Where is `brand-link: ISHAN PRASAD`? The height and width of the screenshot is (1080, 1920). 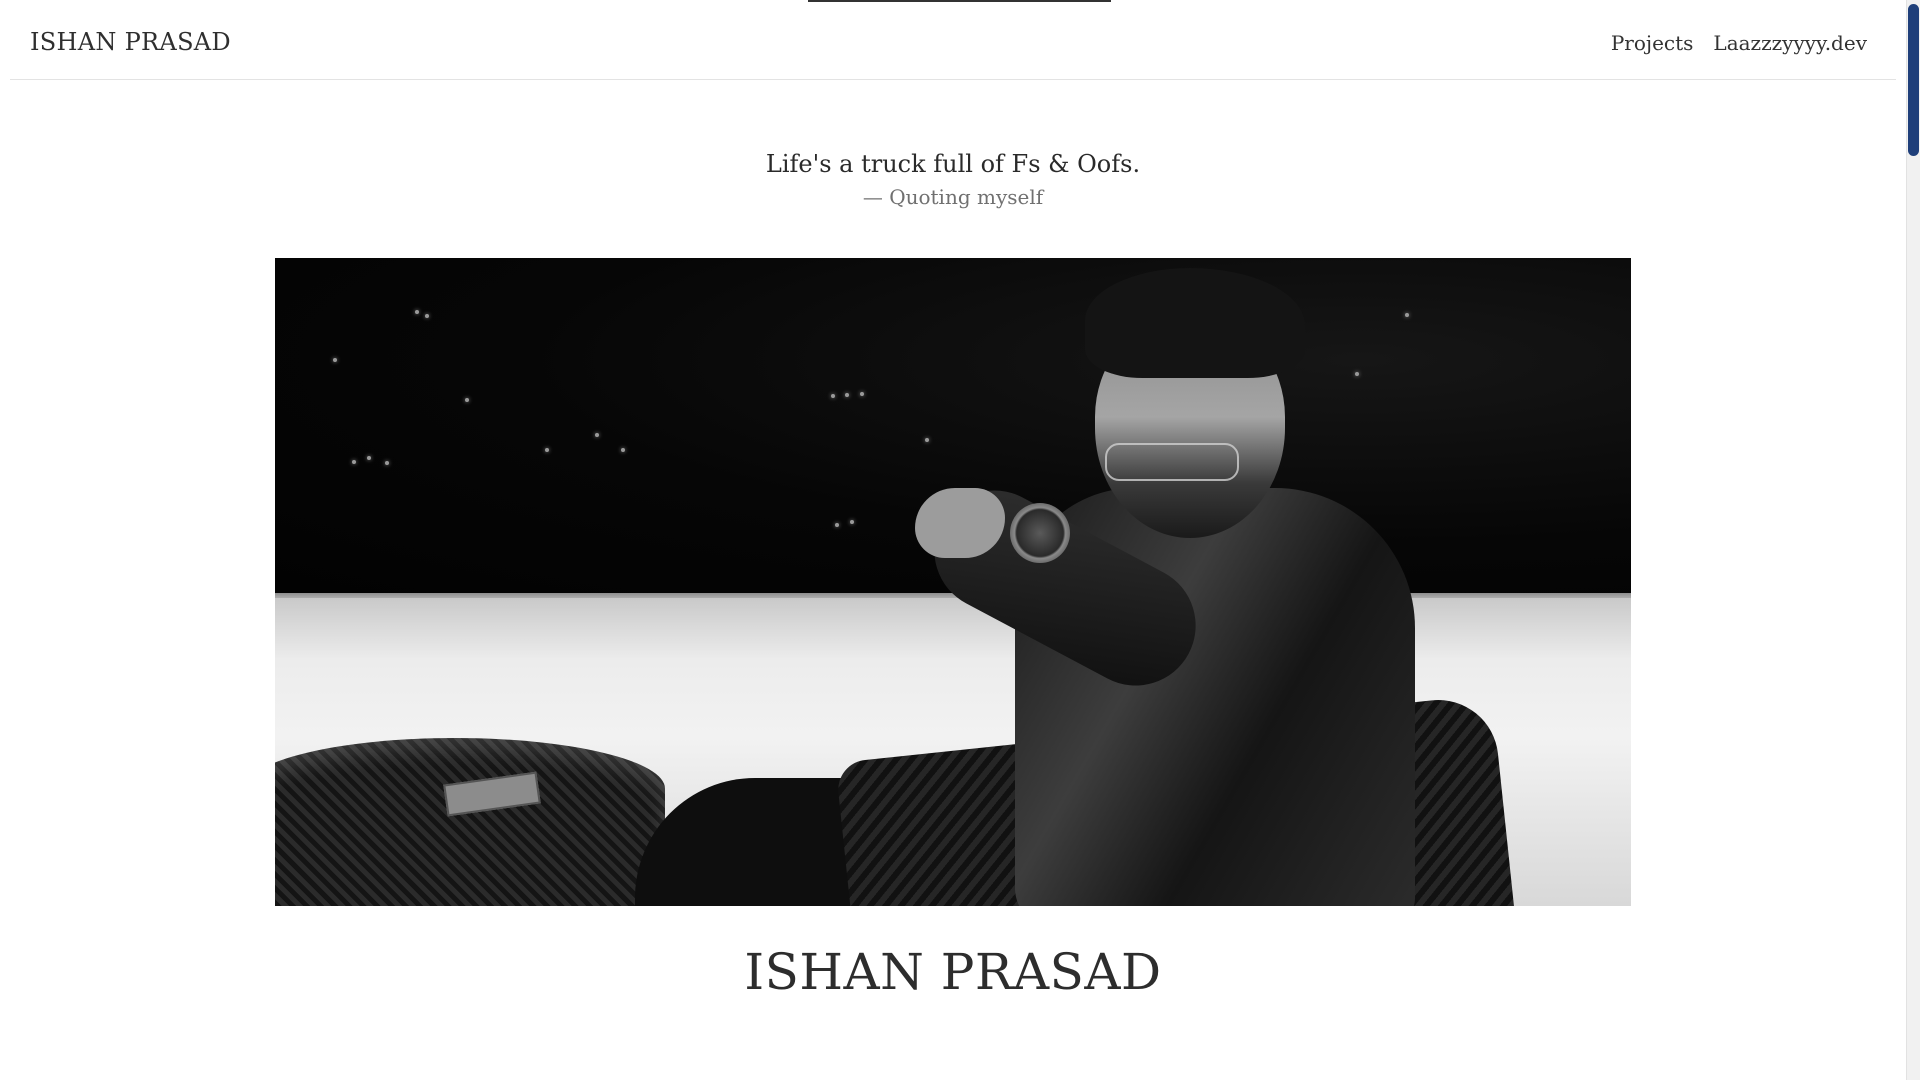
brand-link: ISHAN PRASAD is located at coordinates (130, 42).